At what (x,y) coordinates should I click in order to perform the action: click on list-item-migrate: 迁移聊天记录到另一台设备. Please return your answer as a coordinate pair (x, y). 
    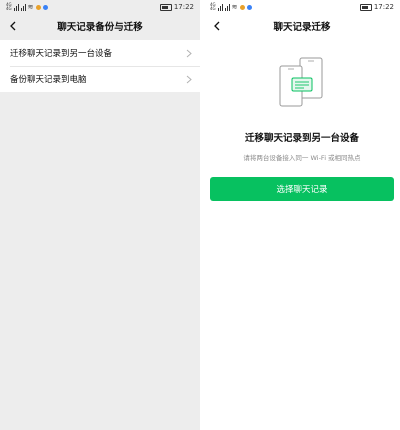
    Looking at the image, I should click on (100, 53).